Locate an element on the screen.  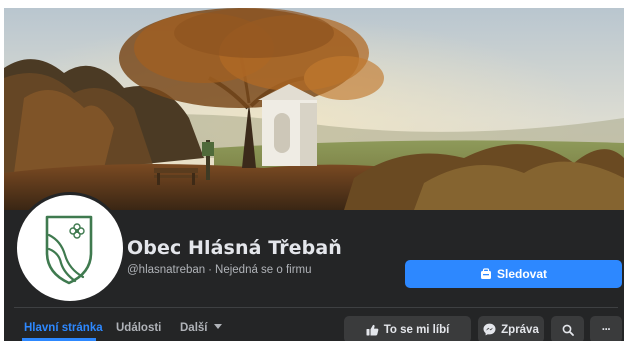
more-icon: ··· is located at coordinates (606, 329).